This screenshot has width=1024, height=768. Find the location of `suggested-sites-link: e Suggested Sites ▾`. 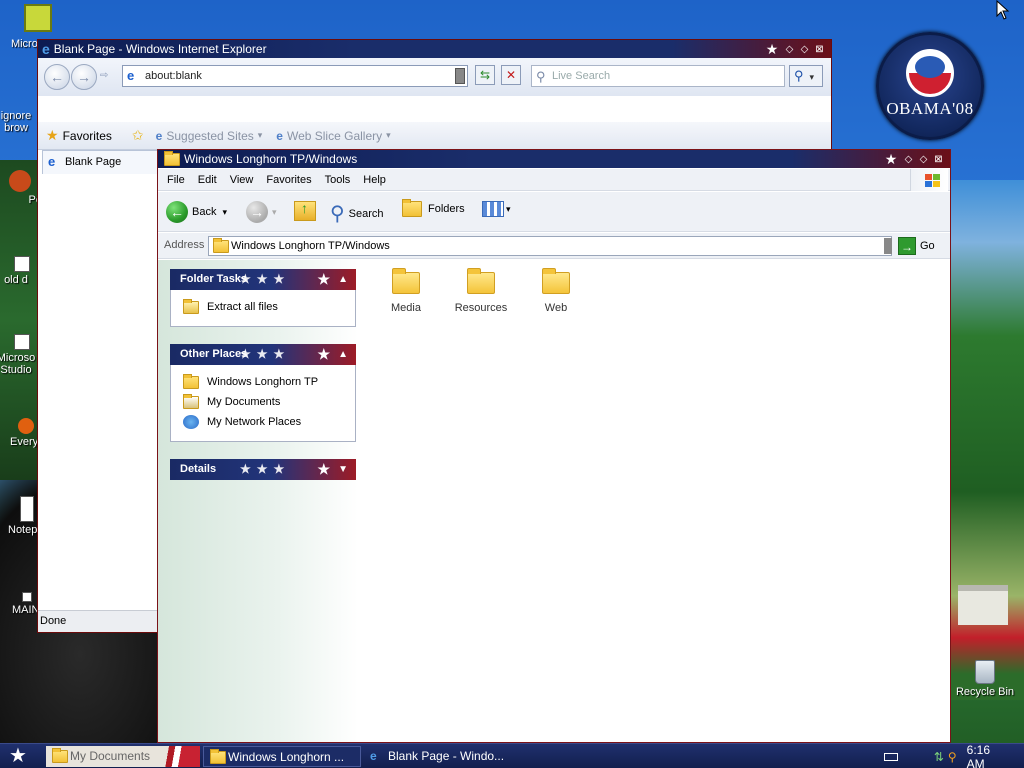

suggested-sites-link: e Suggested Sites ▾ is located at coordinates (209, 136).